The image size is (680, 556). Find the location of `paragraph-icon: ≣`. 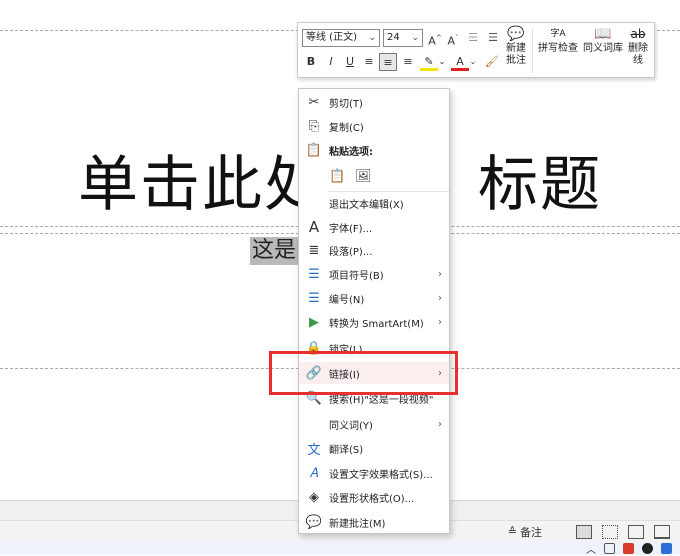

paragraph-icon: ≣ is located at coordinates (314, 250).